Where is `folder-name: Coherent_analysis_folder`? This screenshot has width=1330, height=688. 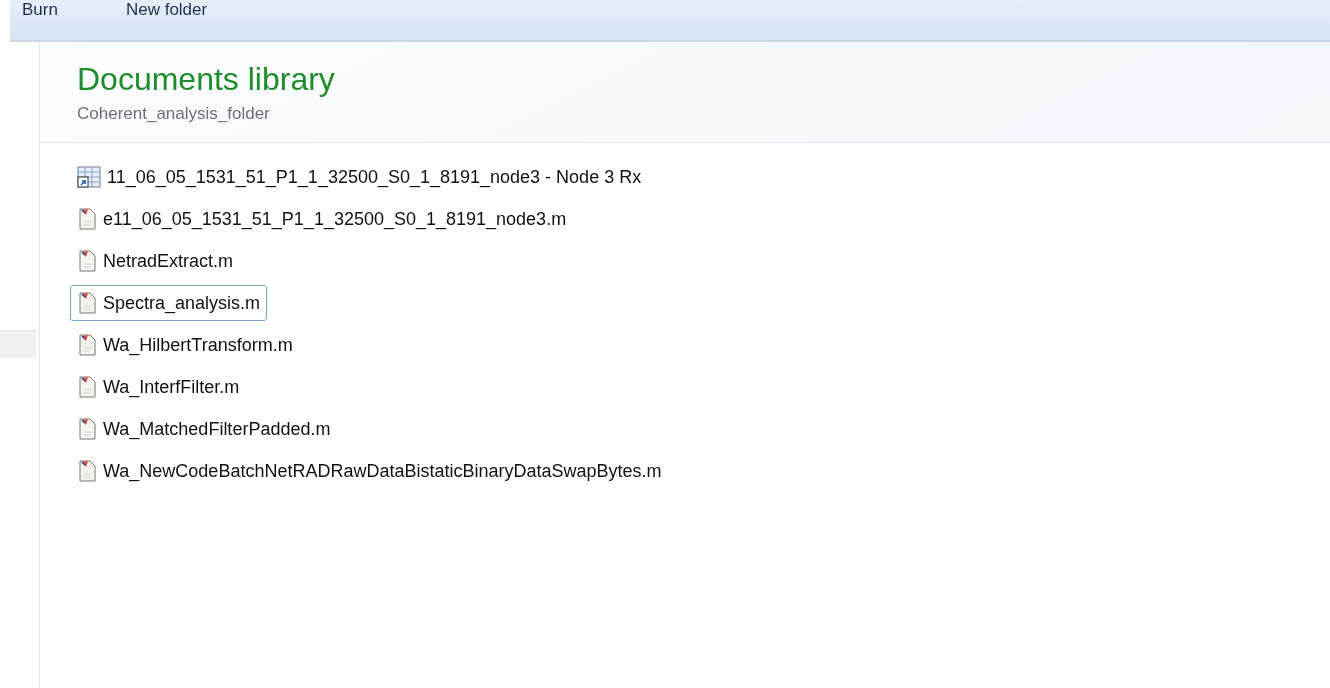
folder-name: Coherent_analysis_folder is located at coordinates (174, 114).